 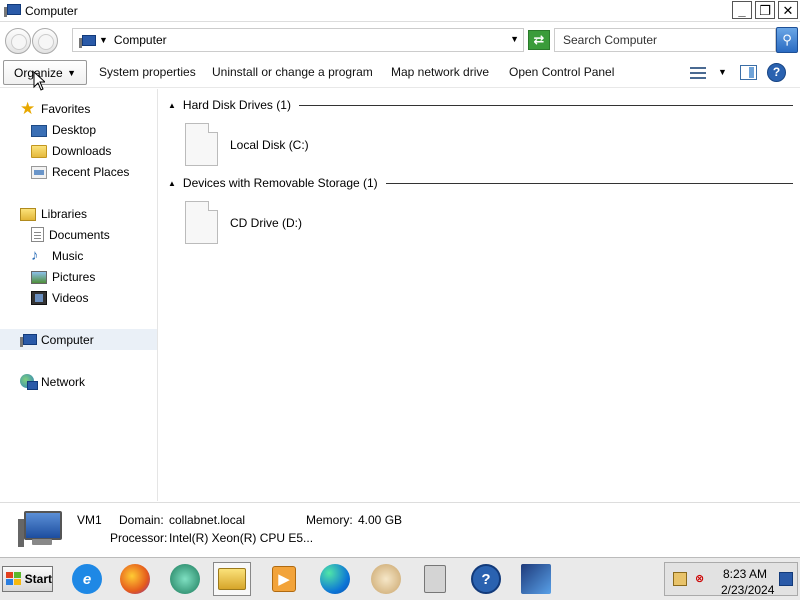 What do you see at coordinates (284, 579) in the screenshot?
I see `media-player-icon: ▶` at bounding box center [284, 579].